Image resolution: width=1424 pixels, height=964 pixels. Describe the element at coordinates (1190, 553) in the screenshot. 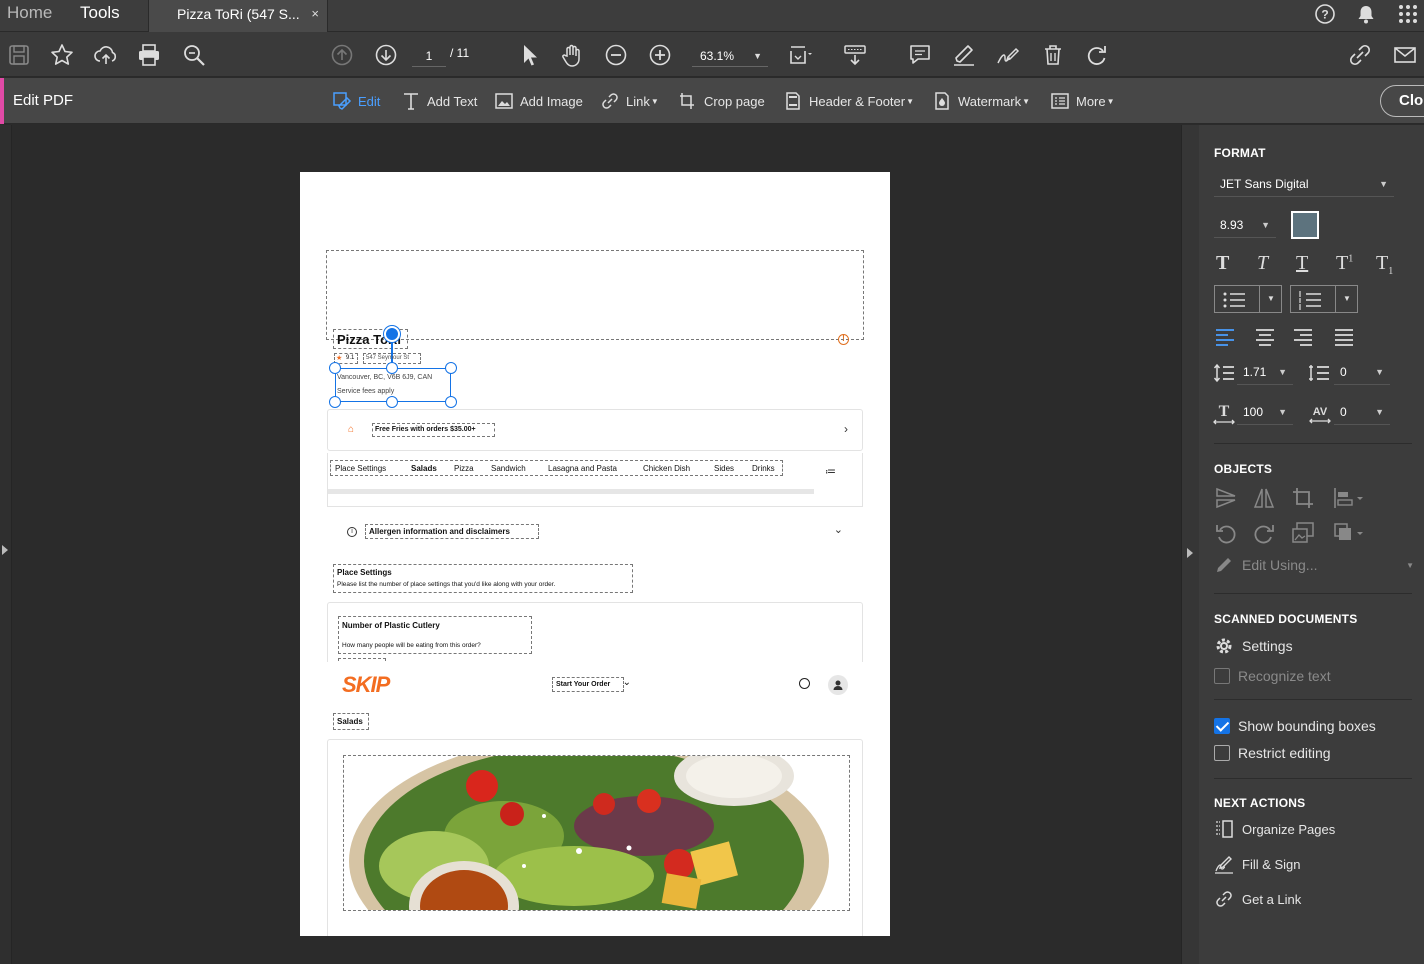

I see `collapse-right-arrow-icon` at that location.